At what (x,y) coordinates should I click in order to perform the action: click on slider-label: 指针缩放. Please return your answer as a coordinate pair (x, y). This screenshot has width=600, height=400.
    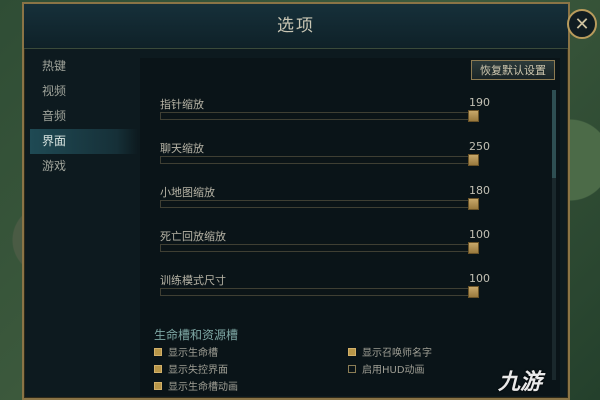
    Looking at the image, I should click on (182, 104).